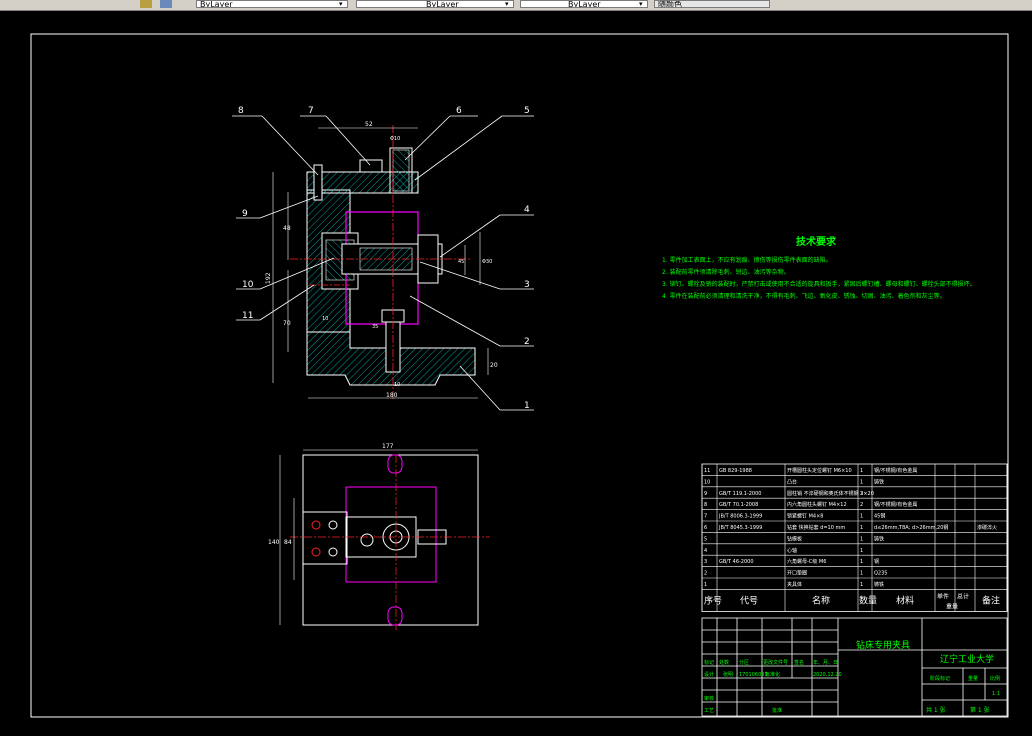 The image size is (1032, 736). What do you see at coordinates (794, 584) in the screenshot?
I see `bom-cell: 夹具体` at bounding box center [794, 584].